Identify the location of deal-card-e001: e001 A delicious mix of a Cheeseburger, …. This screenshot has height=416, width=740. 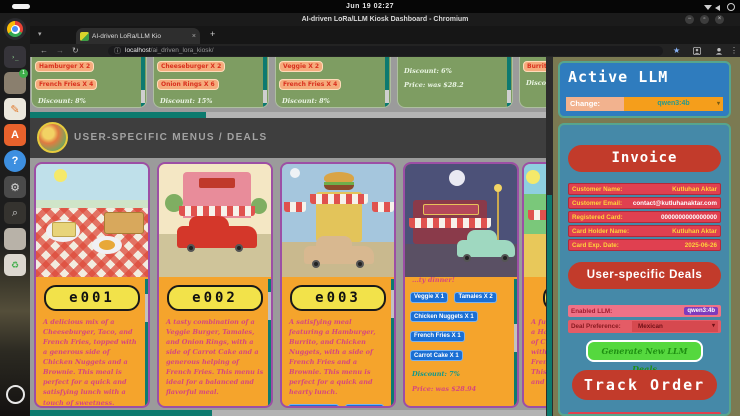
(92, 285).